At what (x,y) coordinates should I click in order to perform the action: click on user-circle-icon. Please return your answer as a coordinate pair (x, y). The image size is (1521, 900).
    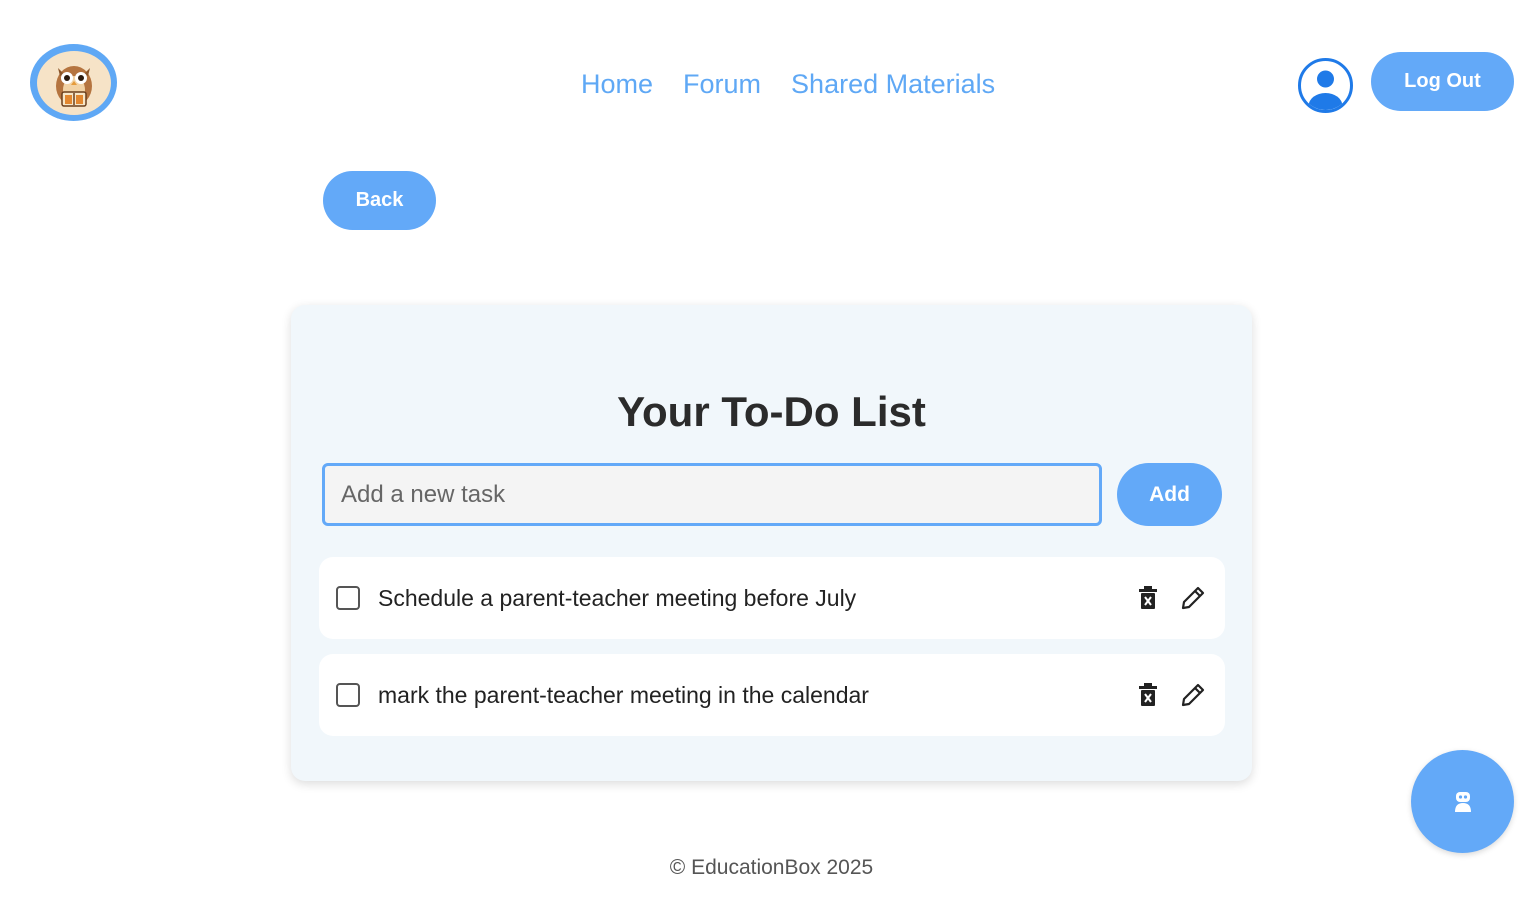
    Looking at the image, I should click on (1325, 85).